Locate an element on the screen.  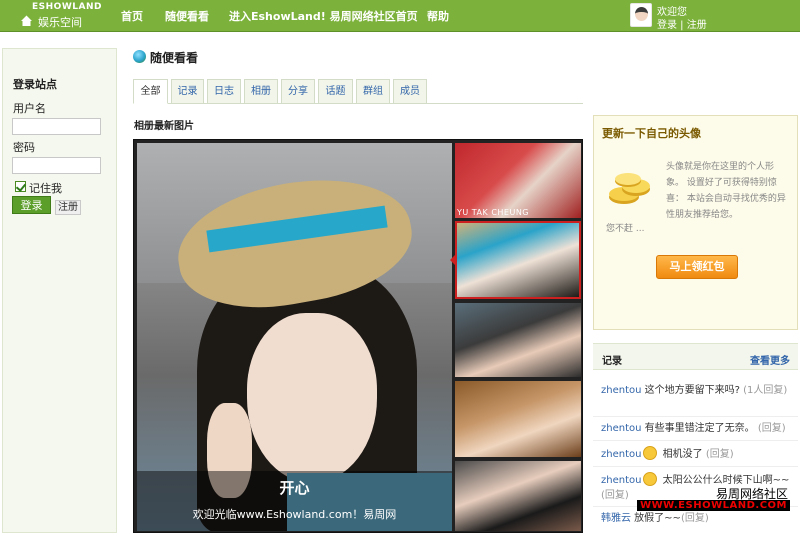
site-watermark: 易周网络社区 WWW.ESHOWLAND.COM is located at coordinates (718, 500).